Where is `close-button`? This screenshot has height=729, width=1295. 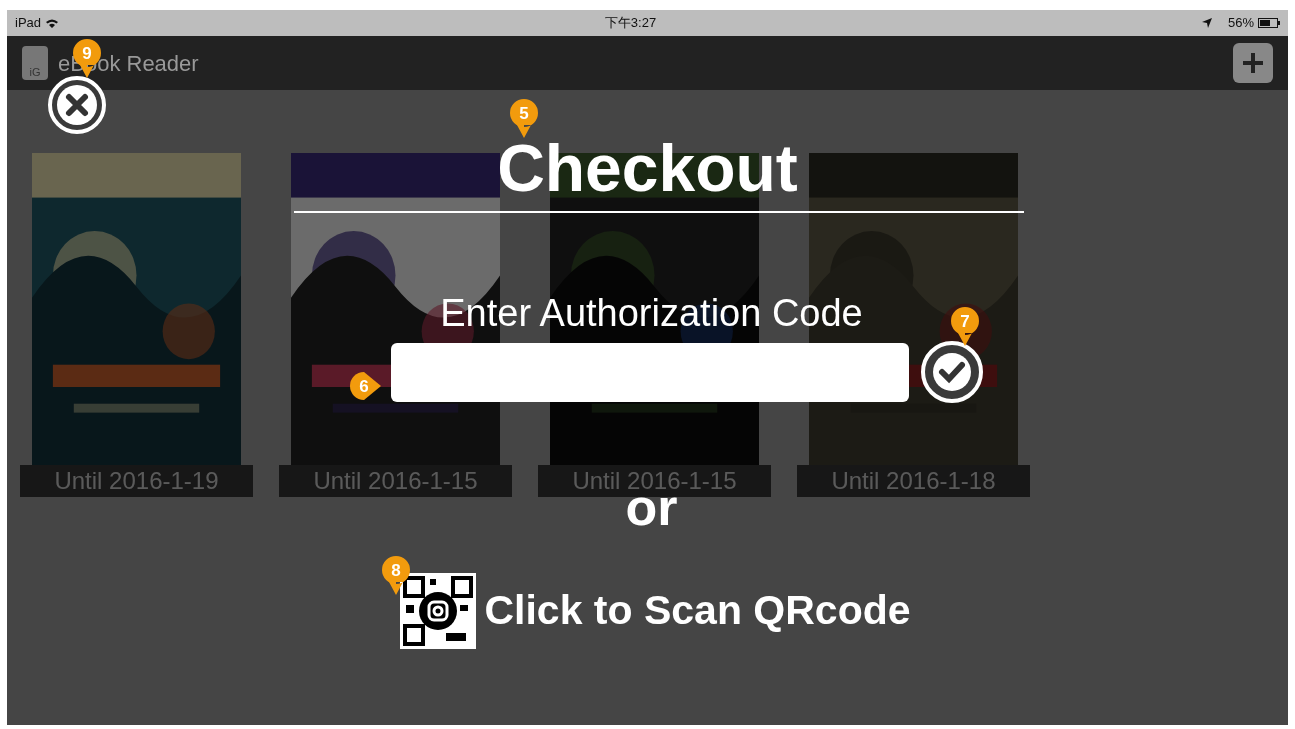 close-button is located at coordinates (77, 105).